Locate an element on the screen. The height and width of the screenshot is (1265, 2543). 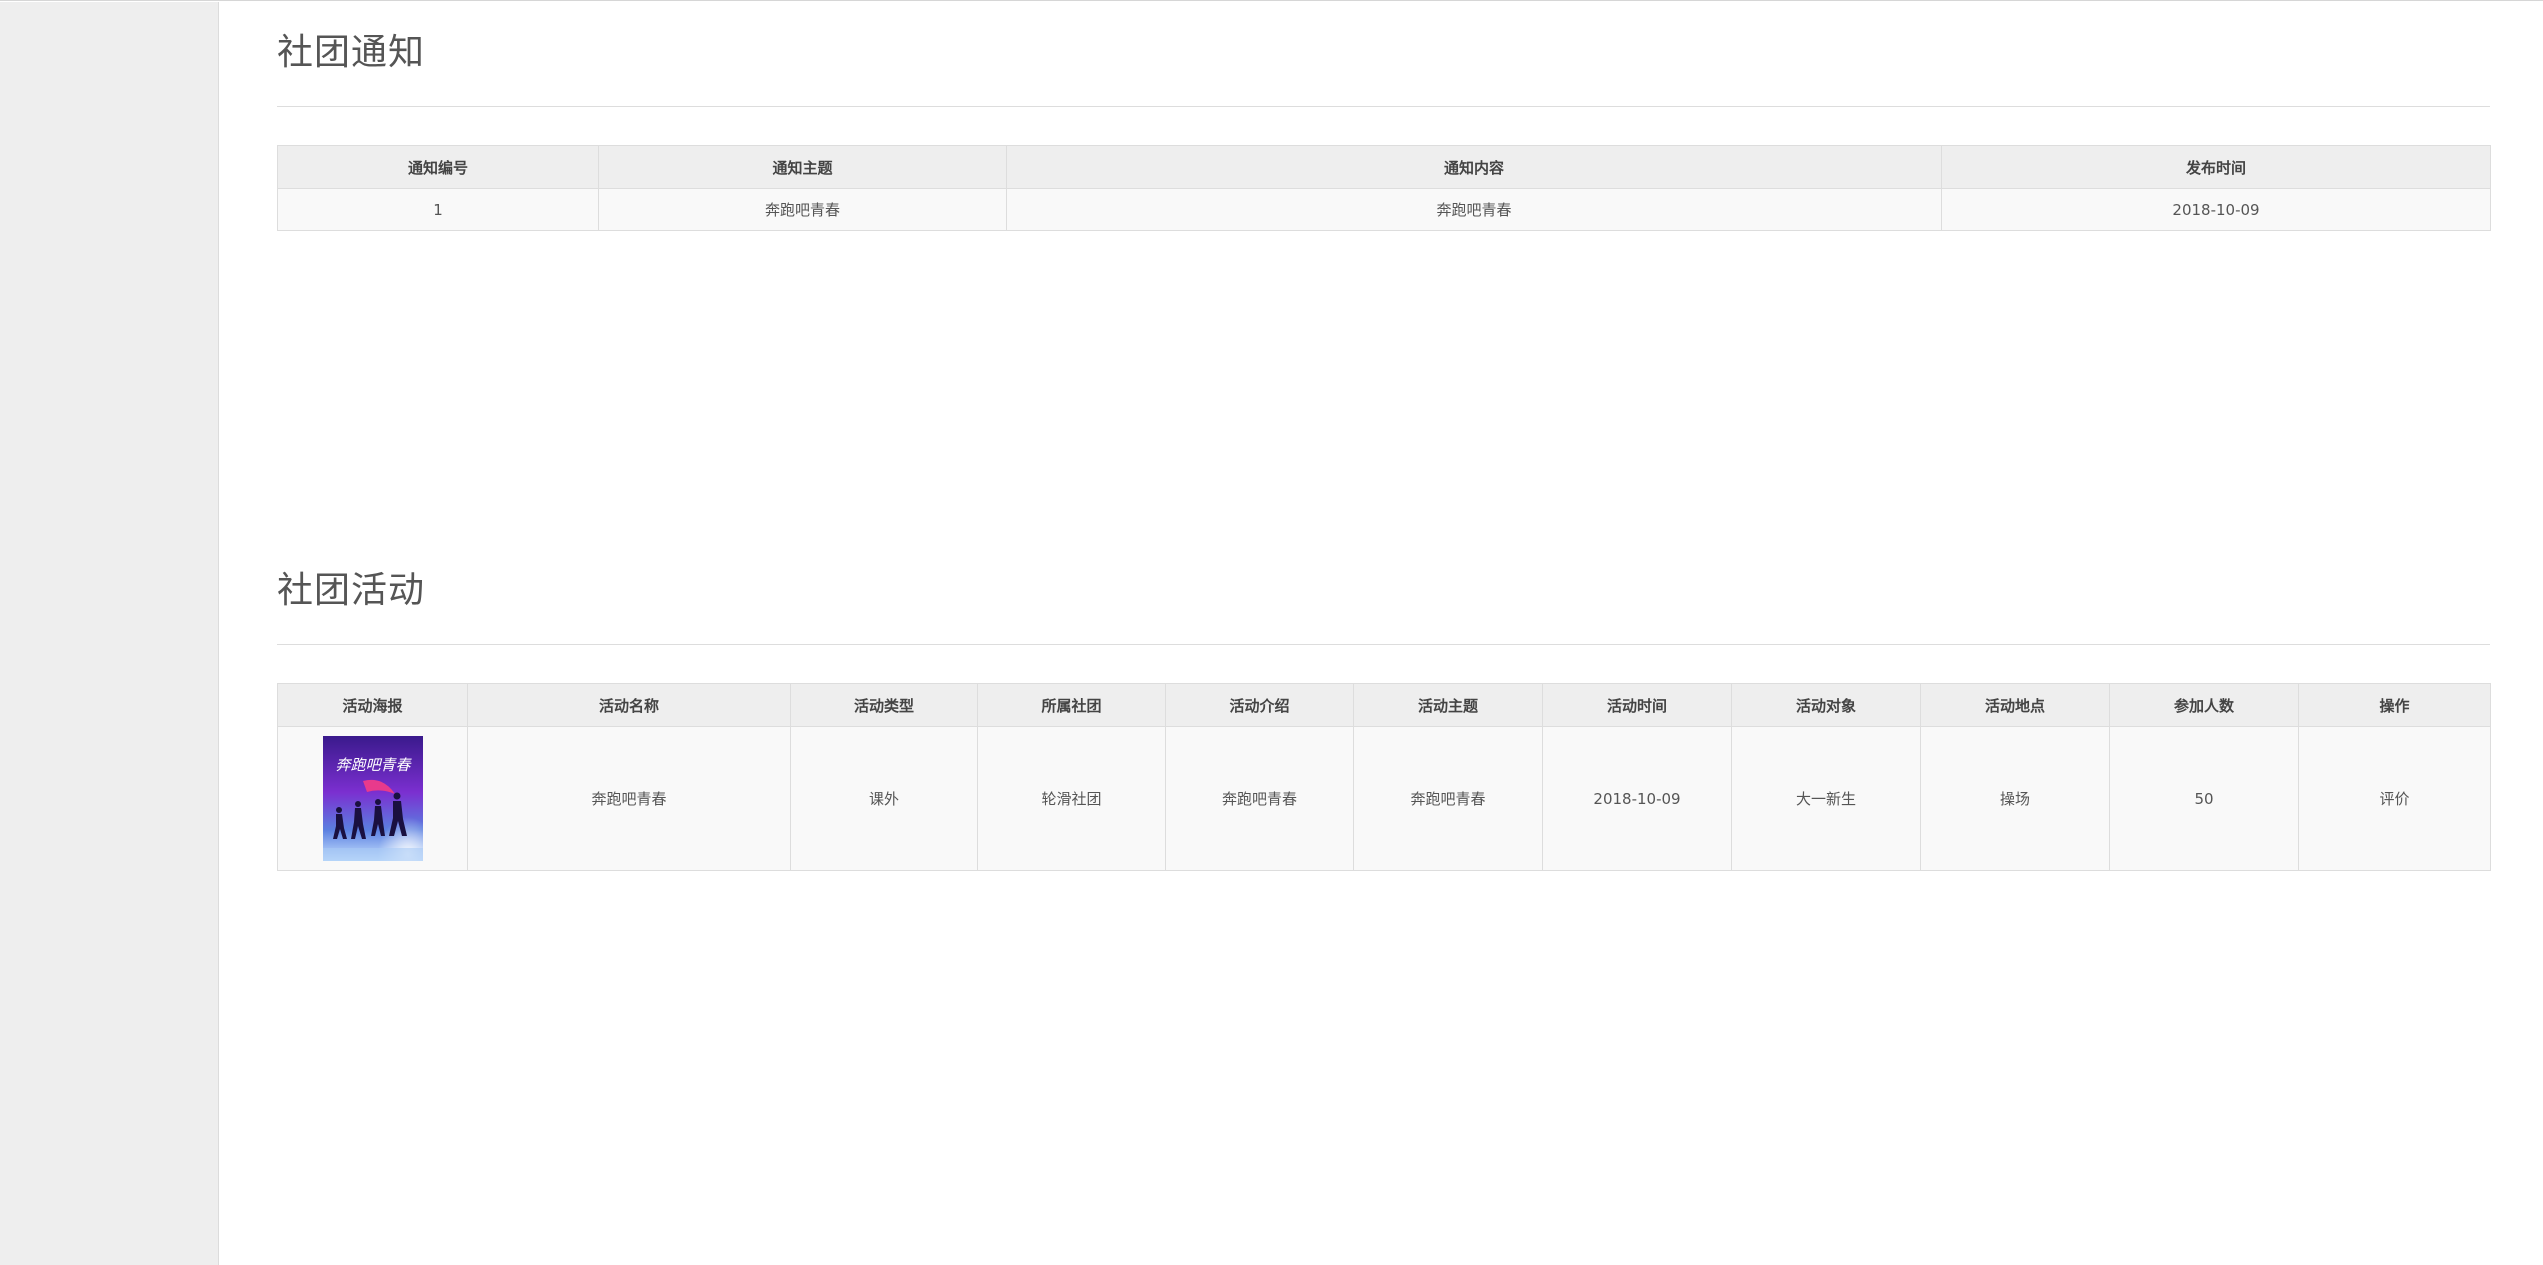
col-count: 参加人数 is located at coordinates (2204, 705).